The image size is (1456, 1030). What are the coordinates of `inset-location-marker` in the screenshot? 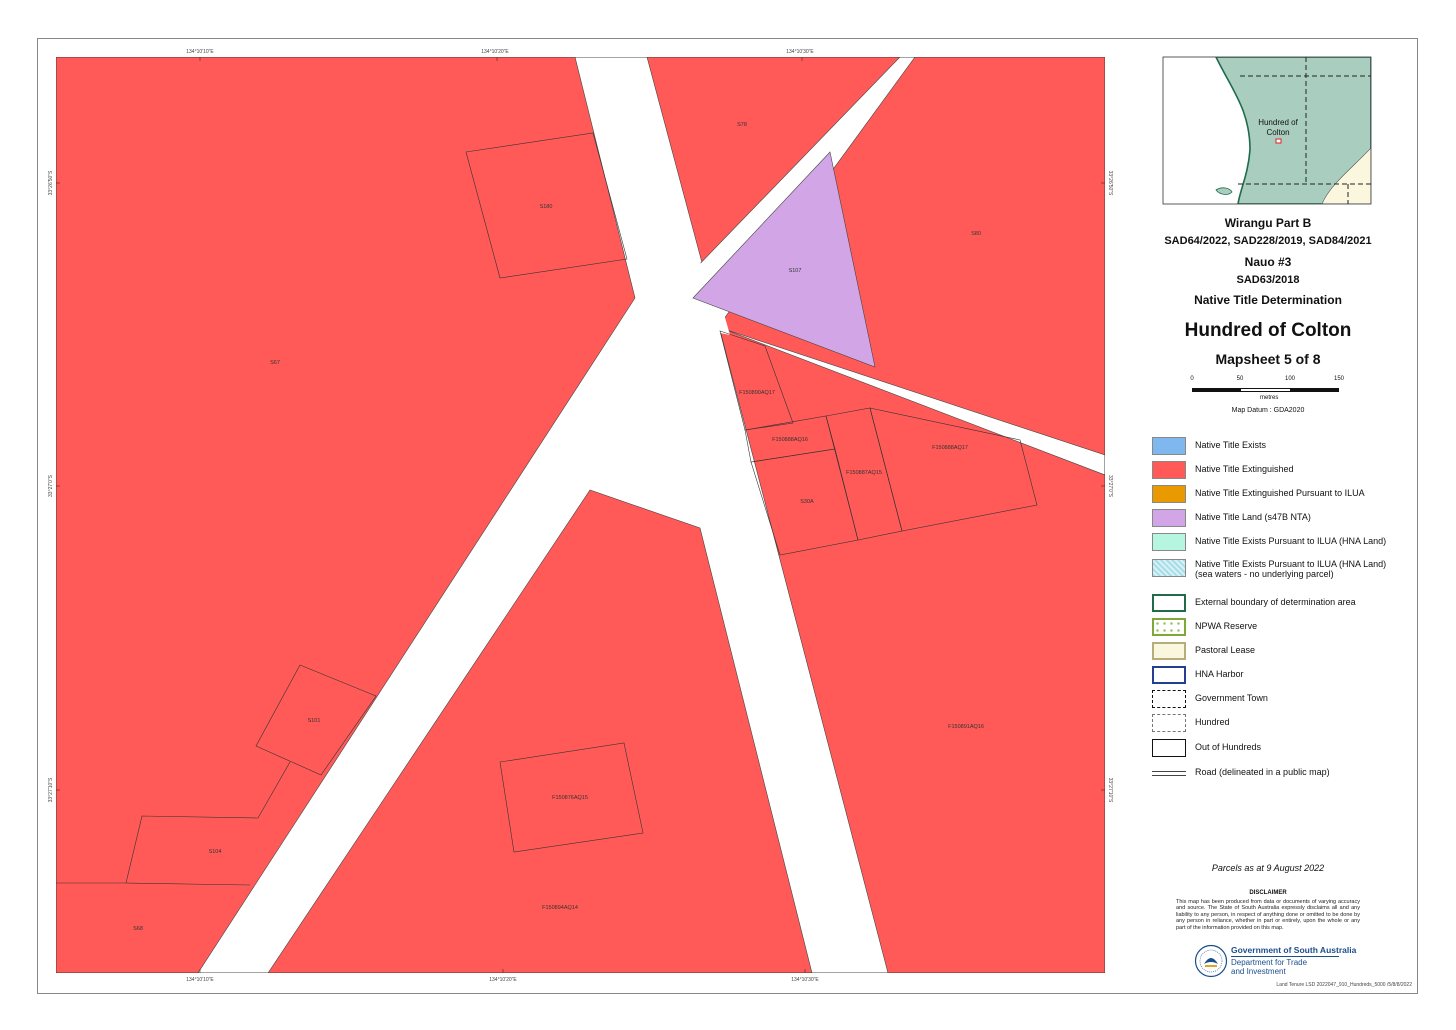 It's located at (1278, 141).